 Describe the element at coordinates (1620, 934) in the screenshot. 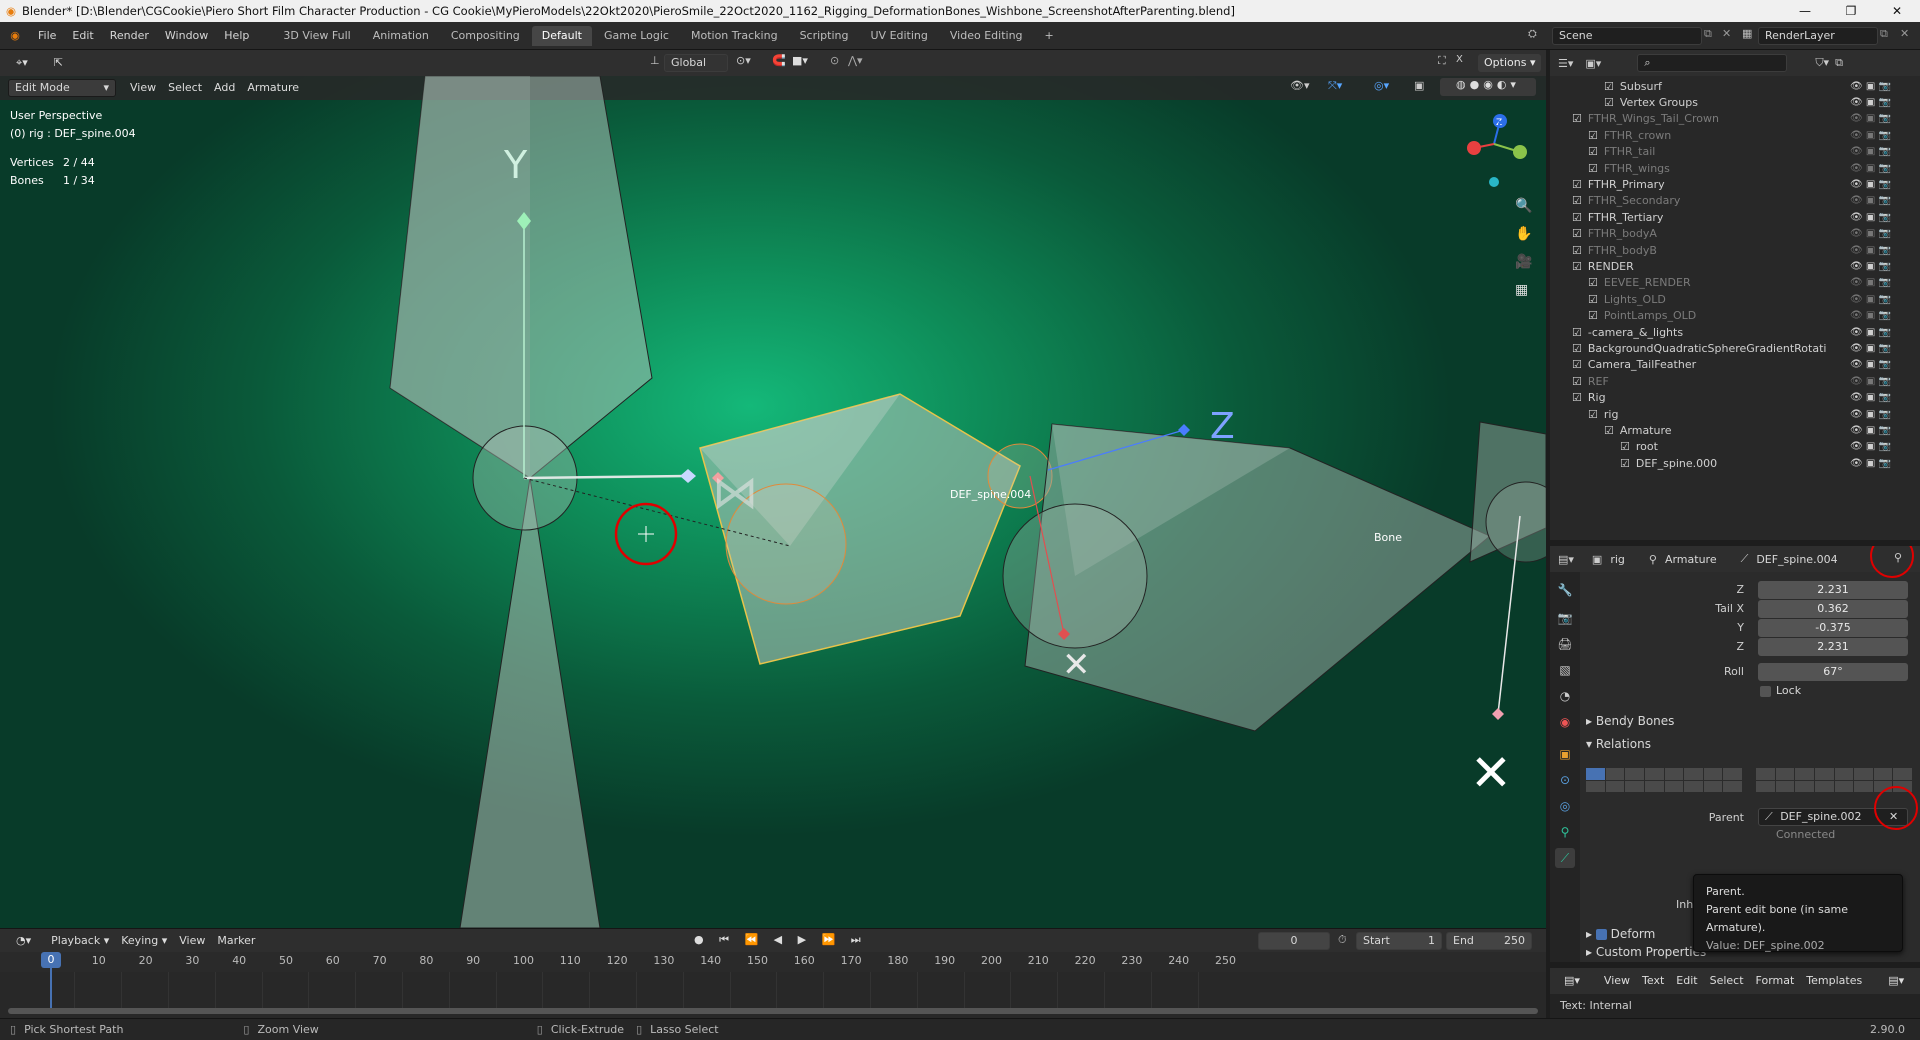

I see `deform-panel: ▸ Deform` at that location.